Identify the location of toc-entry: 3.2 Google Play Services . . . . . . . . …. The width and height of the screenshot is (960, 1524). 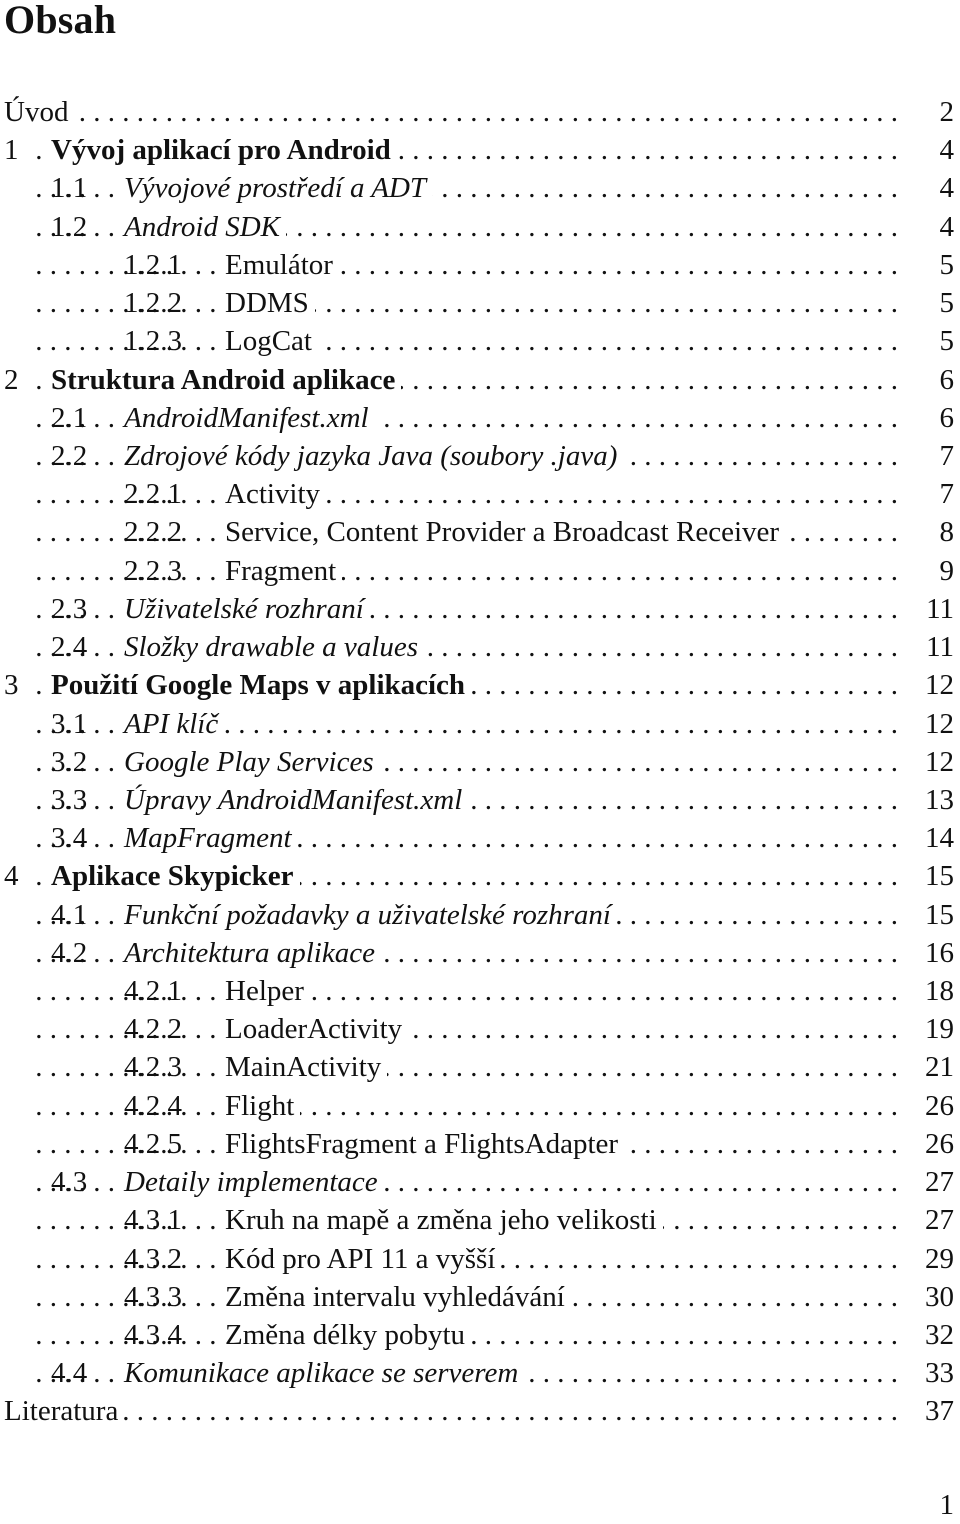
(480, 761).